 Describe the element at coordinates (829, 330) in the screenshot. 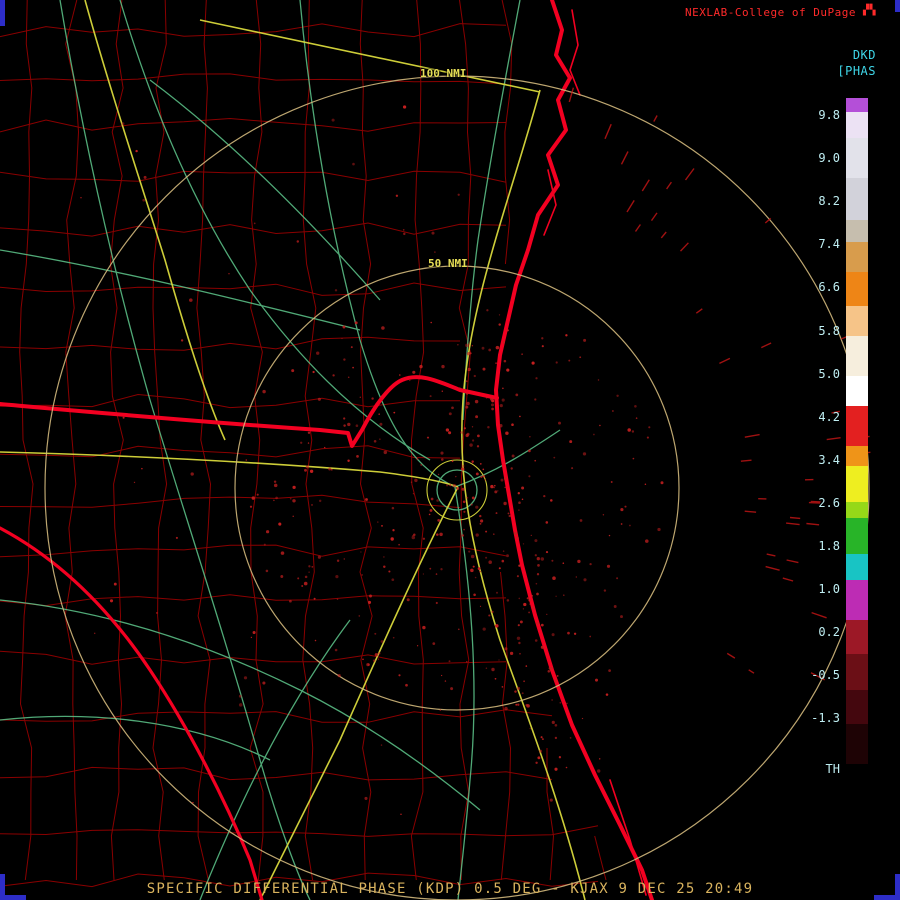

I see `colorbar-tick-label: 5.8` at that location.